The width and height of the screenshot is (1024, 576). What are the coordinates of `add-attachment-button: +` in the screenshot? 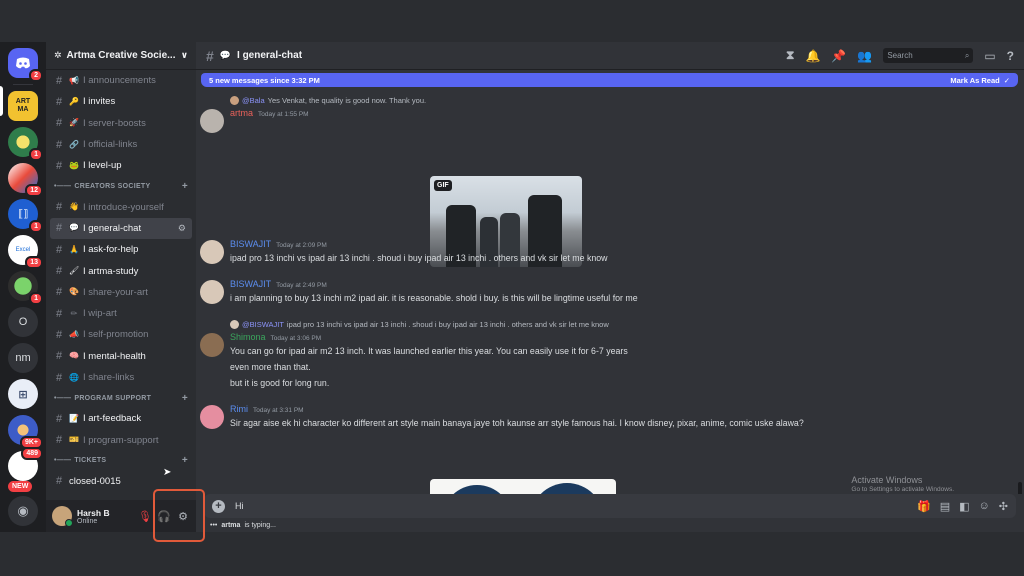 It's located at (218, 506).